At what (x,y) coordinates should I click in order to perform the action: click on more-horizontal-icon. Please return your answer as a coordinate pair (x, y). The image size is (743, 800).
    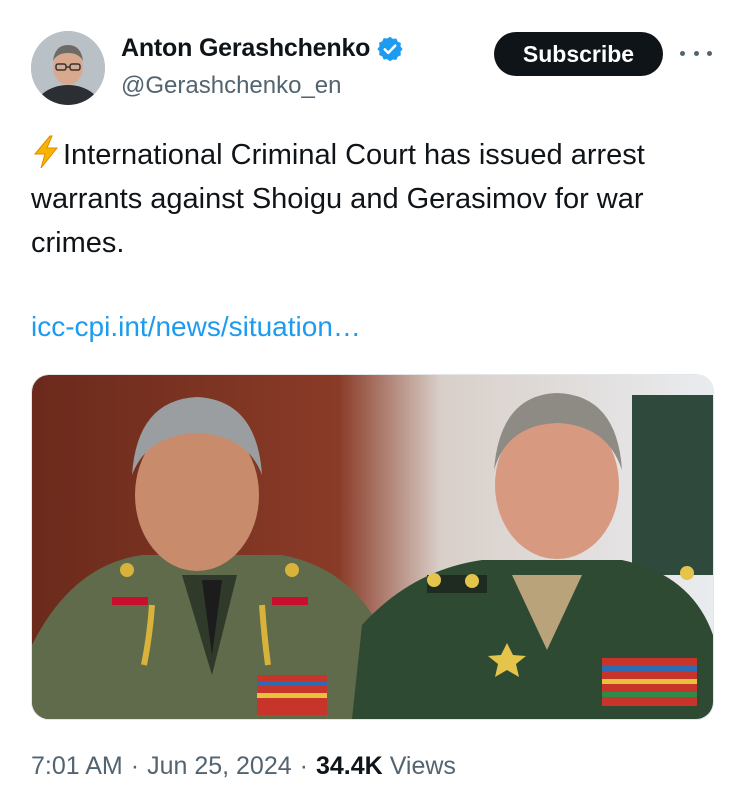
    Looking at the image, I should click on (696, 53).